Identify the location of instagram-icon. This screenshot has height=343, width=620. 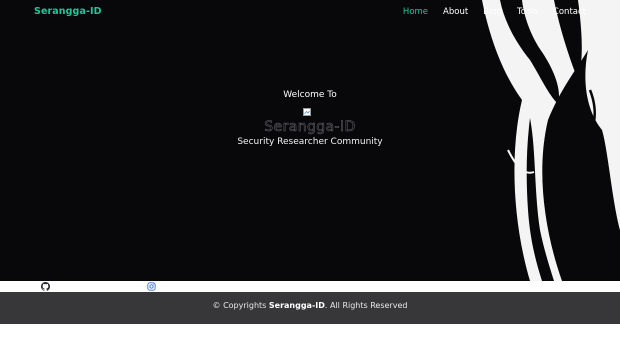
(151, 286).